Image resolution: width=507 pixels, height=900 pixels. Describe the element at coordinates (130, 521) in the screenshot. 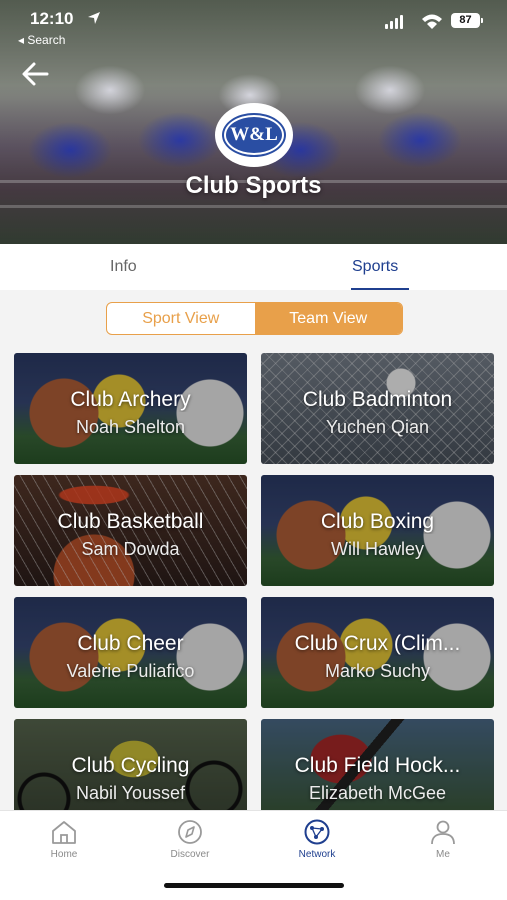

I see `team-name: Club Basketball` at that location.